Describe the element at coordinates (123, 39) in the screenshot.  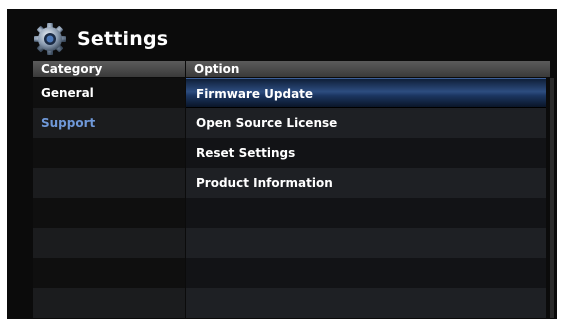
I see `page-title: Settings` at that location.